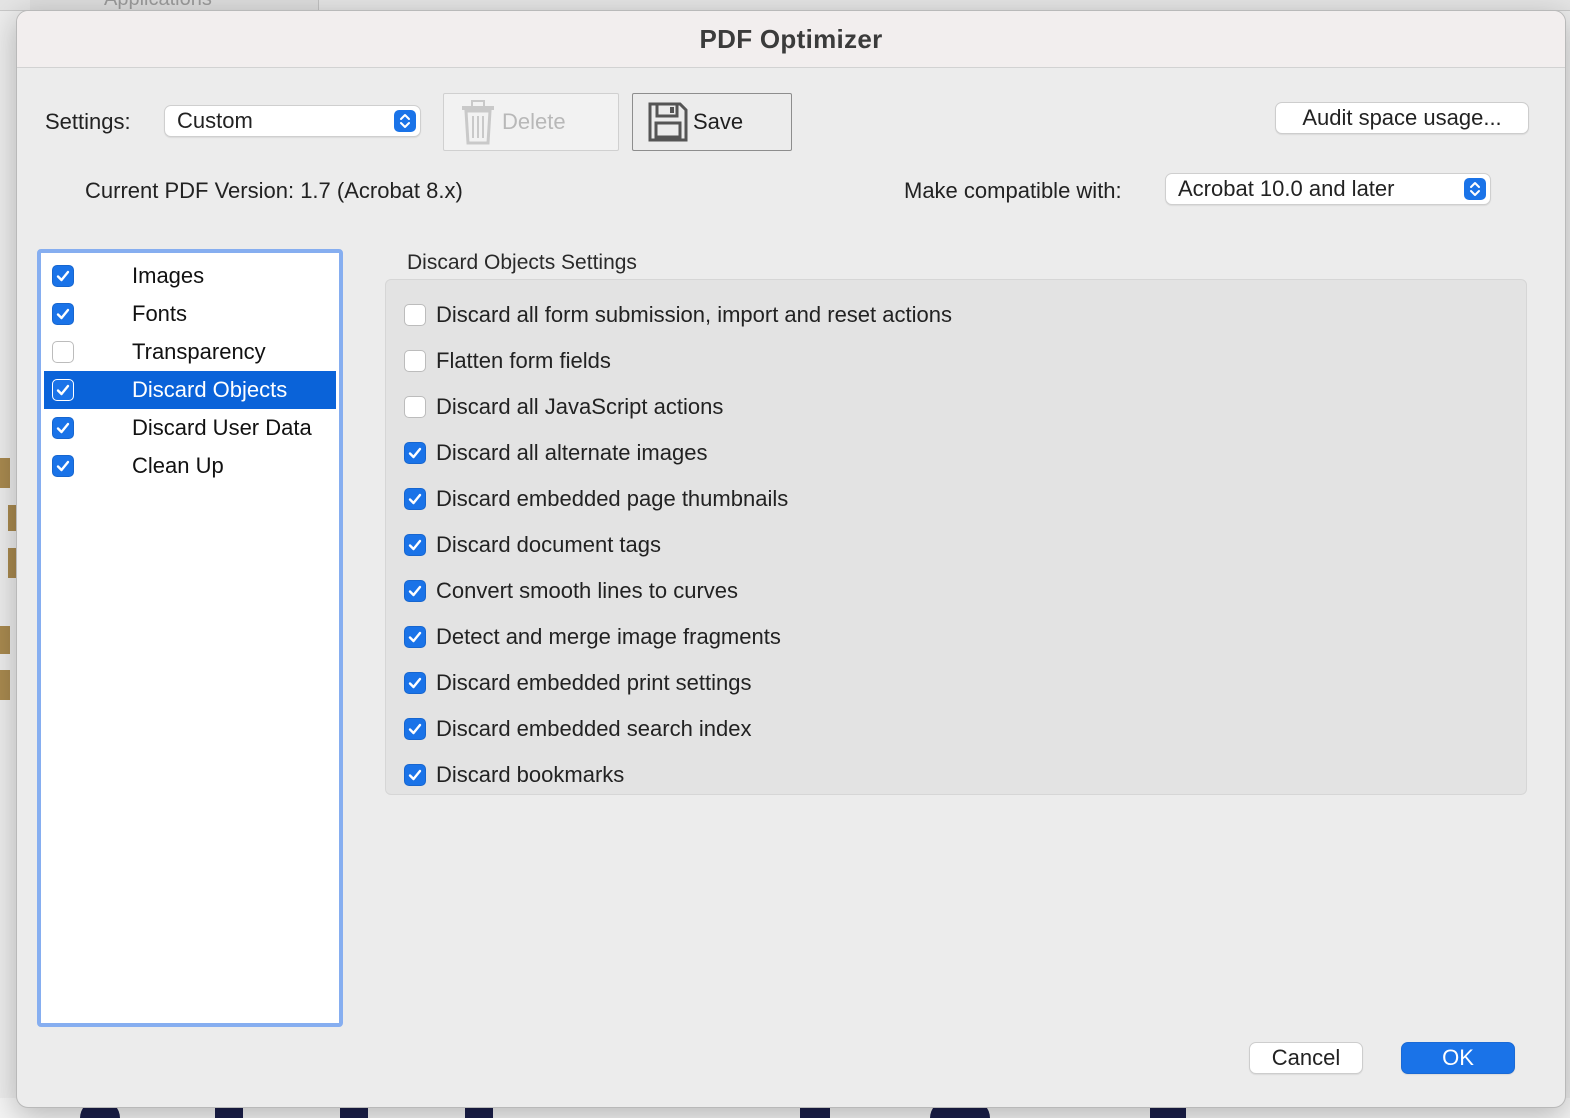 The width and height of the screenshot is (1570, 1118). What do you see at coordinates (612, 498) in the screenshot?
I see `discard-option-label: Discard embedded page thumbnails` at bounding box center [612, 498].